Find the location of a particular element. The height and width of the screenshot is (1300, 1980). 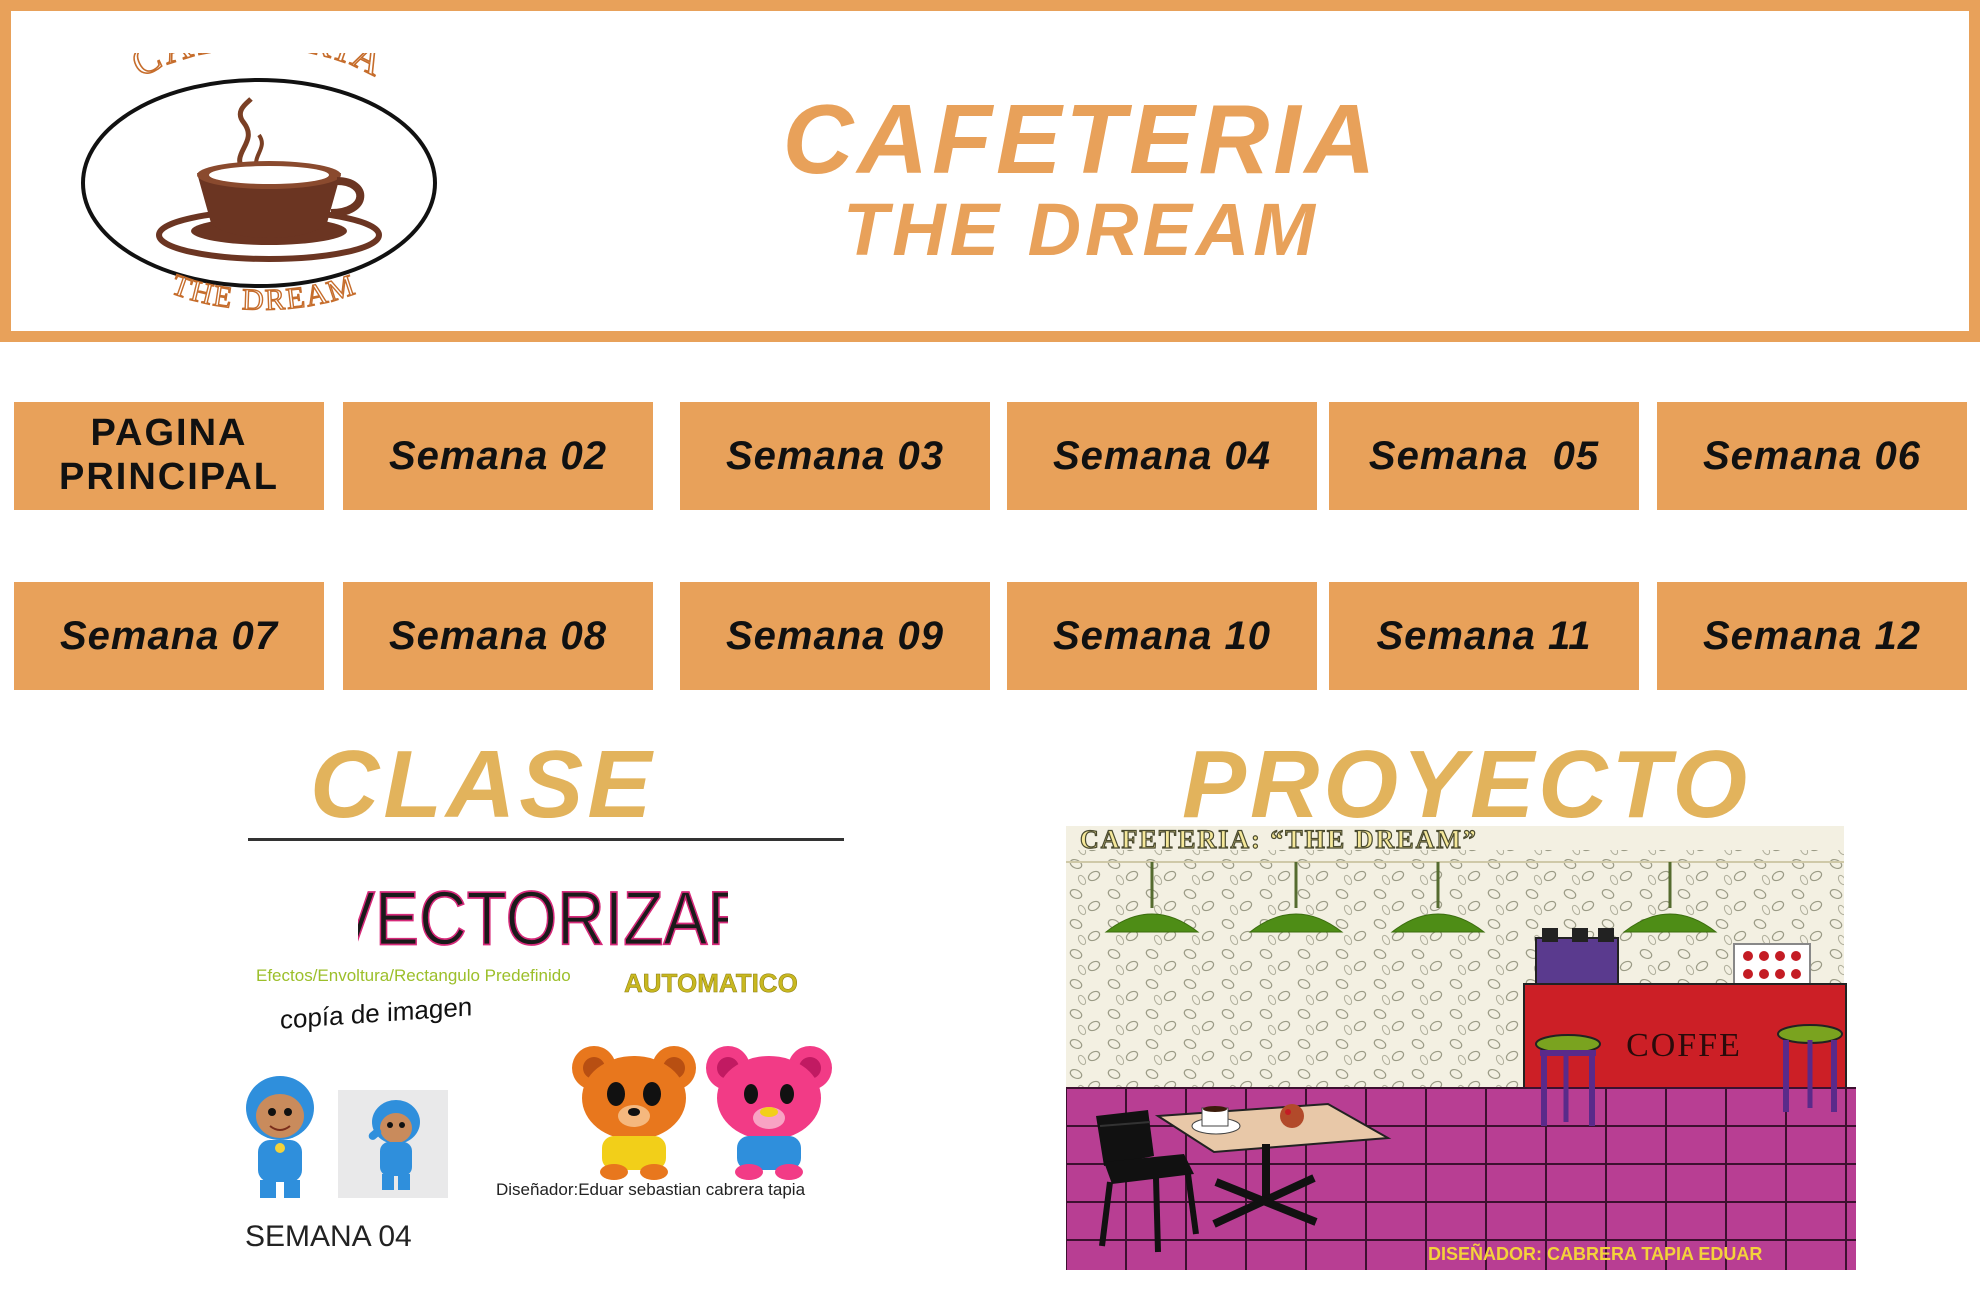

vectorizar-heading: VECTORIZAR is located at coordinates (543, 919).